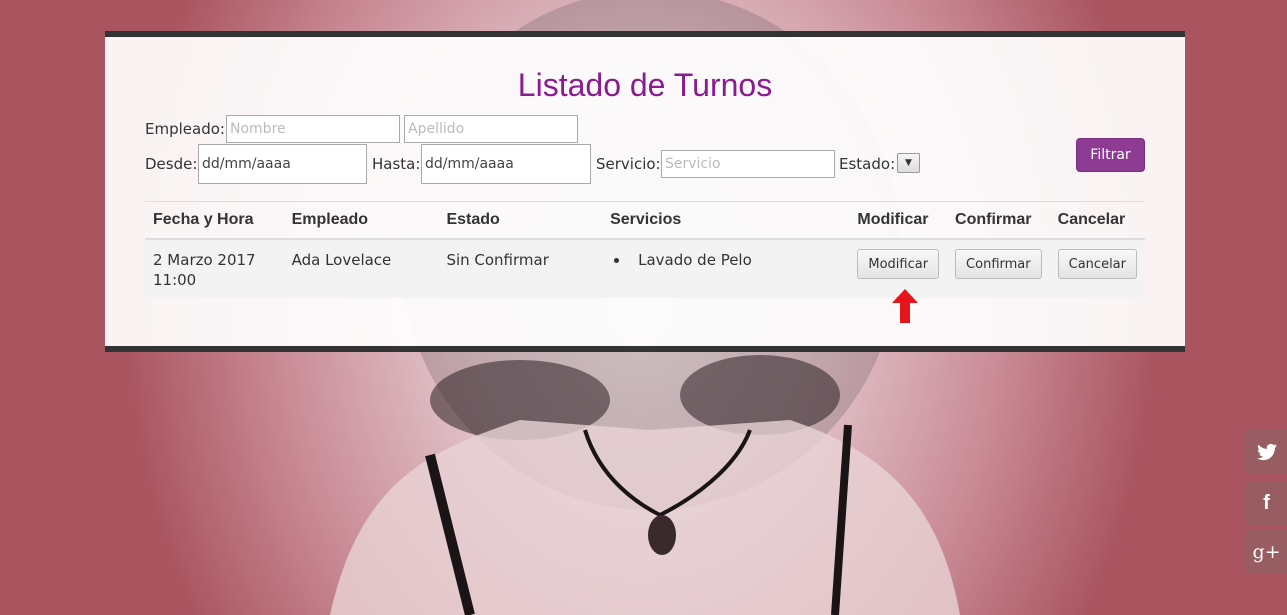  I want to click on header-cancelar: Cancelar, so click(1097, 220).